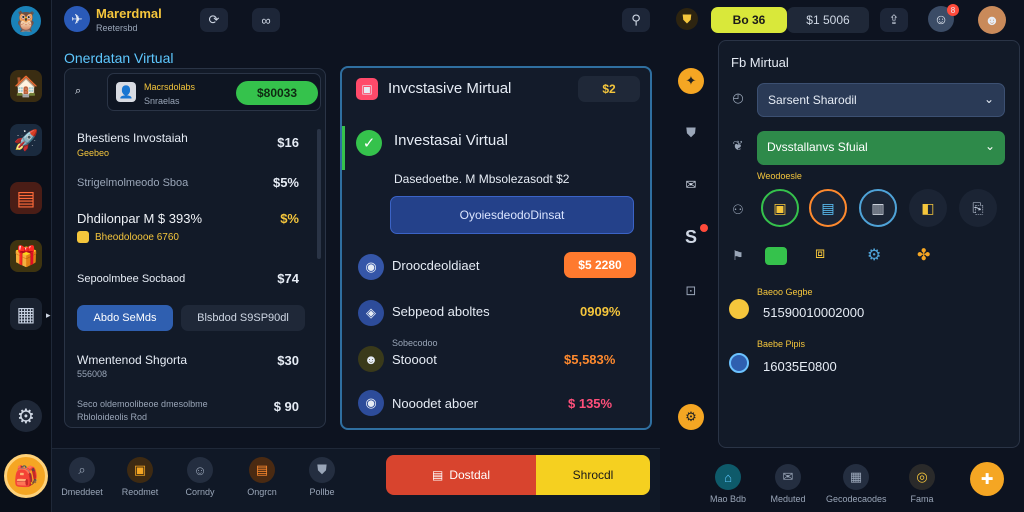 The image size is (1024, 512). What do you see at coordinates (780, 208) in the screenshot?
I see `node-icon-1: ▣` at bounding box center [780, 208].